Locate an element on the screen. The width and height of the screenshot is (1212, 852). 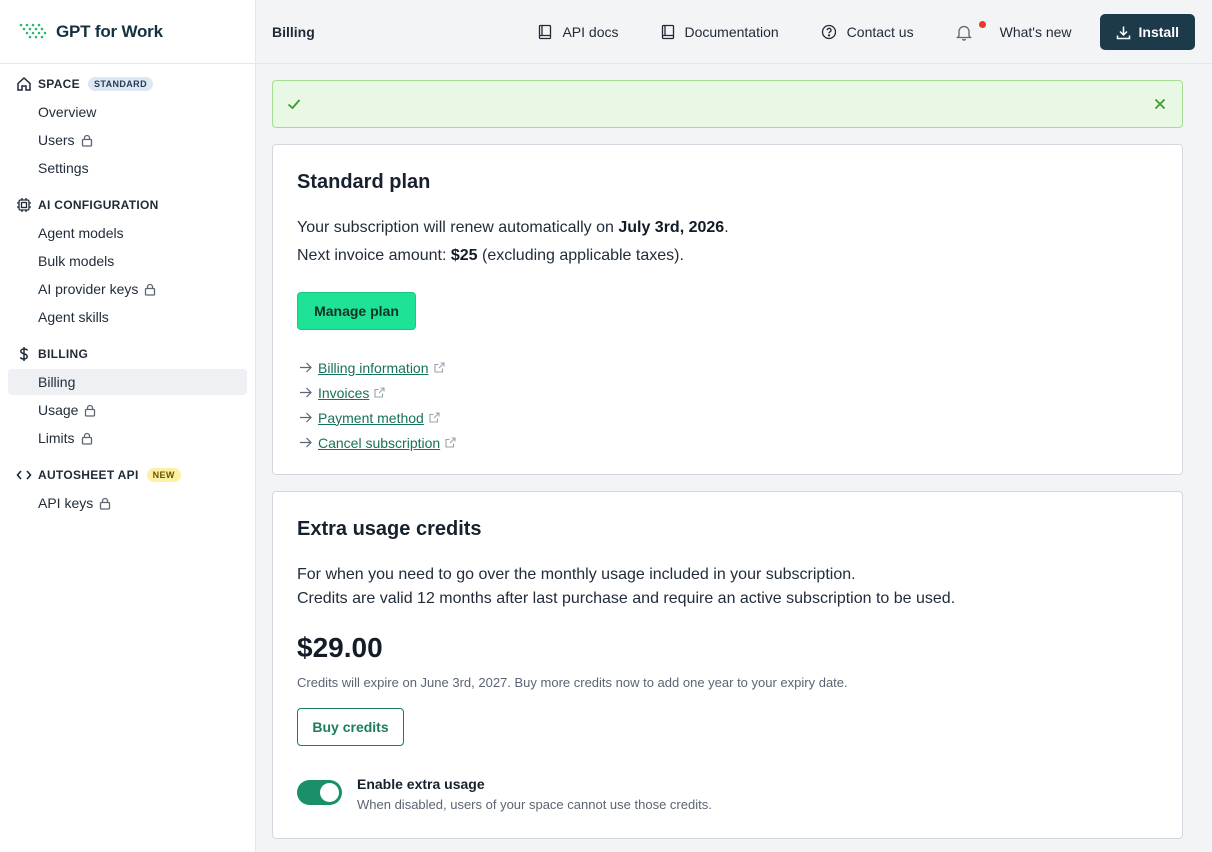
sidebar-item-ai-provider-keys: AI provider keys is located at coordinates (127, 289).